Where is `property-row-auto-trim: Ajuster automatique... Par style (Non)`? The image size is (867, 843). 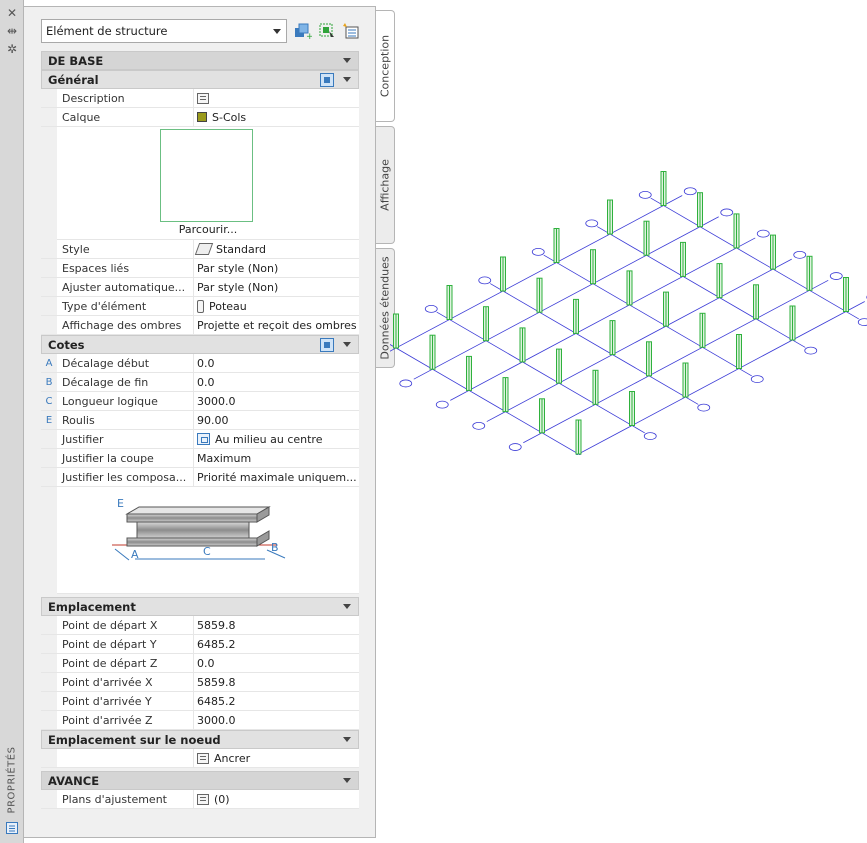 property-row-auto-trim: Ajuster automatique... Par style (Non) is located at coordinates (200, 287).